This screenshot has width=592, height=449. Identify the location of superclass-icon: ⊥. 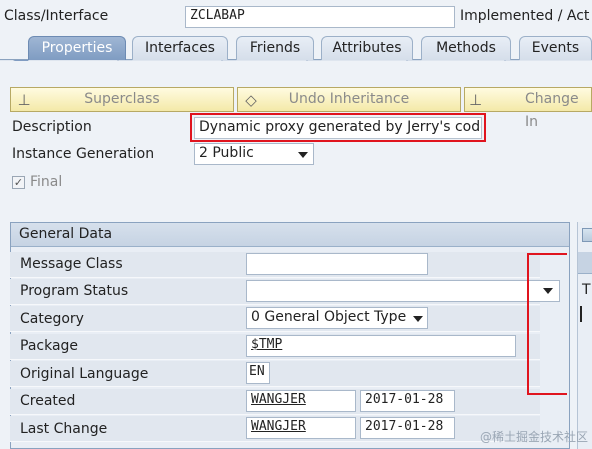
(24, 100).